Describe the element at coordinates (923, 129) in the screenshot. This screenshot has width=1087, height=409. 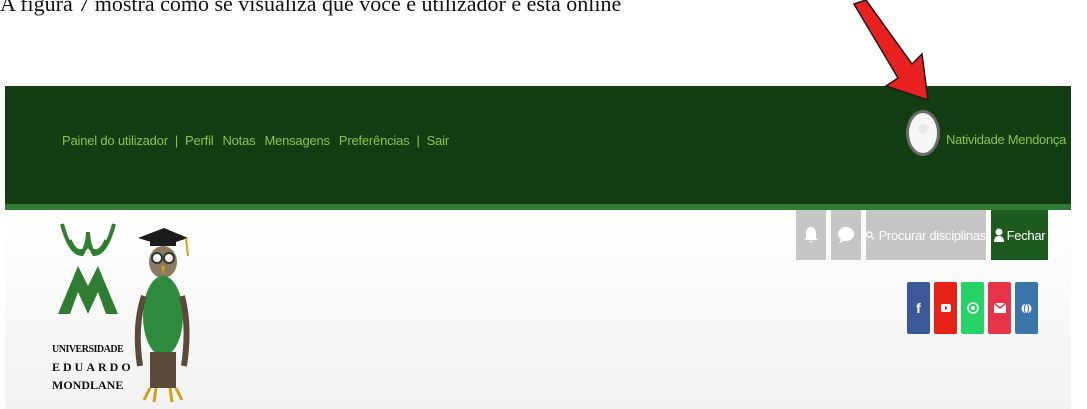
I see `avatar-head-icon` at that location.